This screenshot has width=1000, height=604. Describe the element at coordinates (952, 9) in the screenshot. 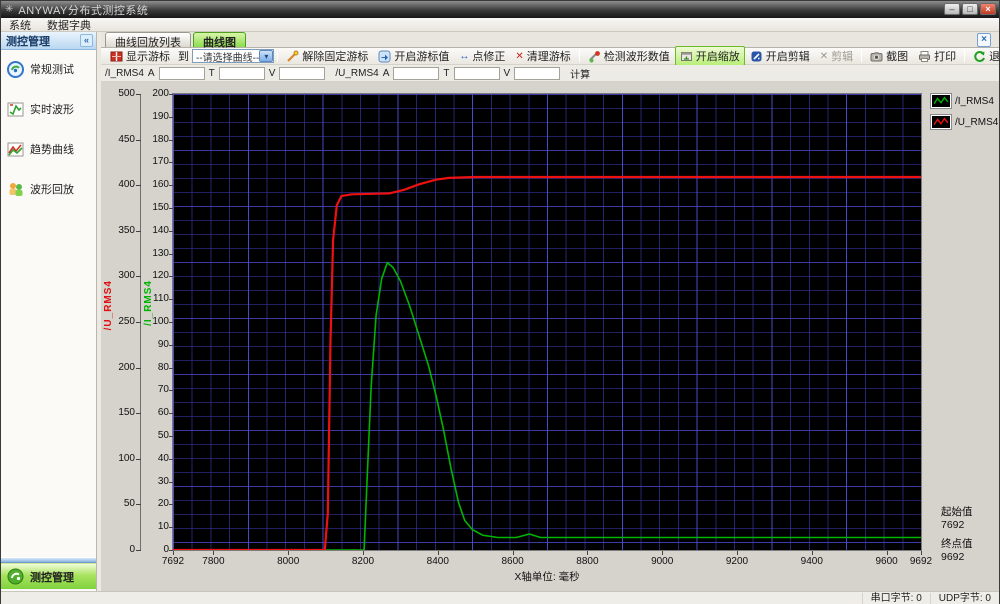

I see `minimize-button: –` at that location.